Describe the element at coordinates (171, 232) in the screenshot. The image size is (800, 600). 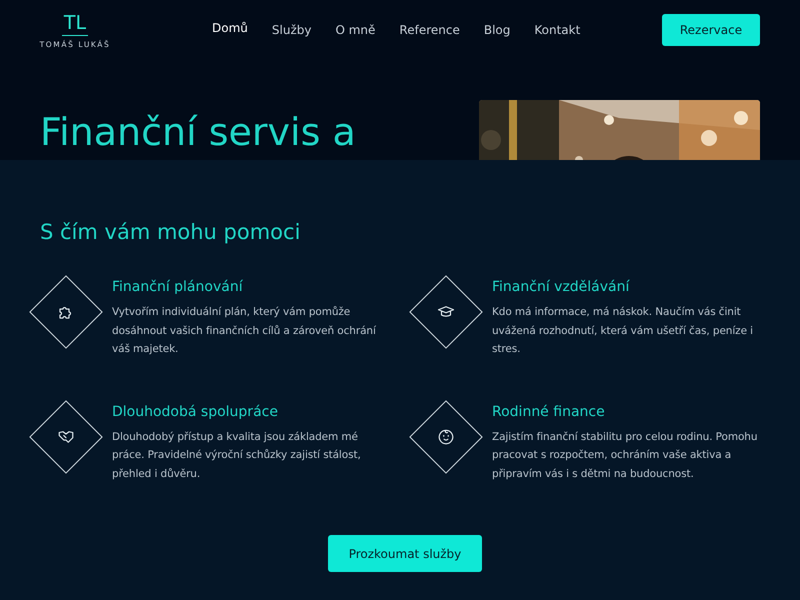
I see `section-heading: S čím vám mohu pomoci` at that location.